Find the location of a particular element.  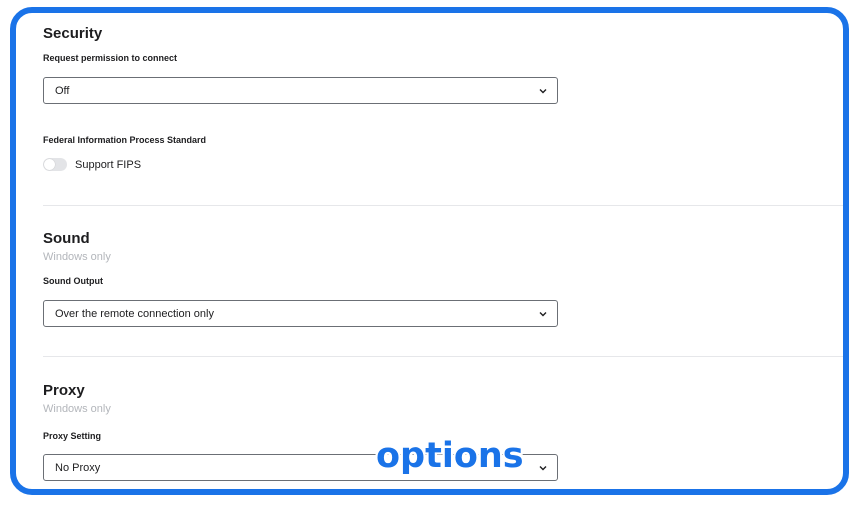

security-title: Security is located at coordinates (73, 33).